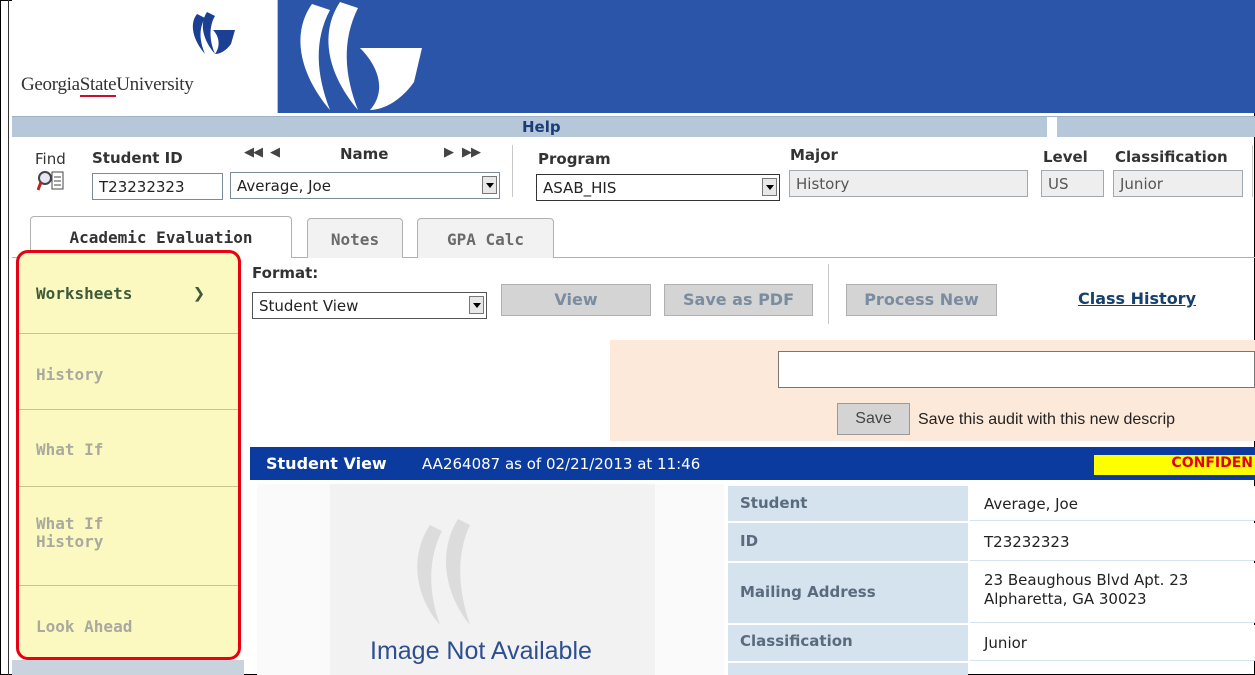  What do you see at coordinates (137, 158) in the screenshot?
I see `student-id-label: Student ID` at bounding box center [137, 158].